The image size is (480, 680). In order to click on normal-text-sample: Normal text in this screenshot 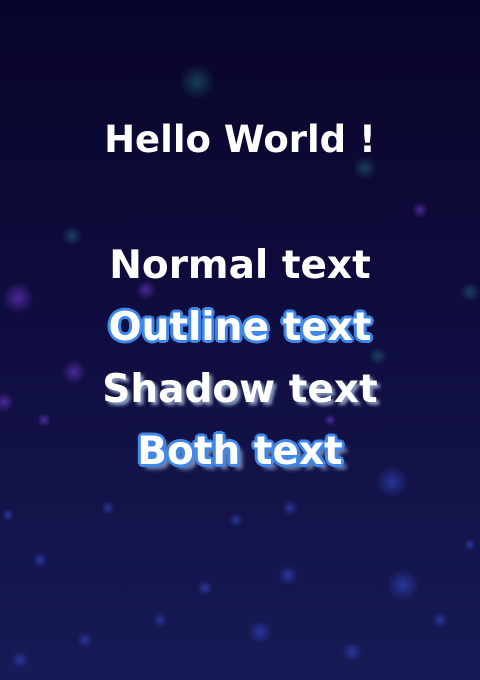, I will do `click(240, 265)`.